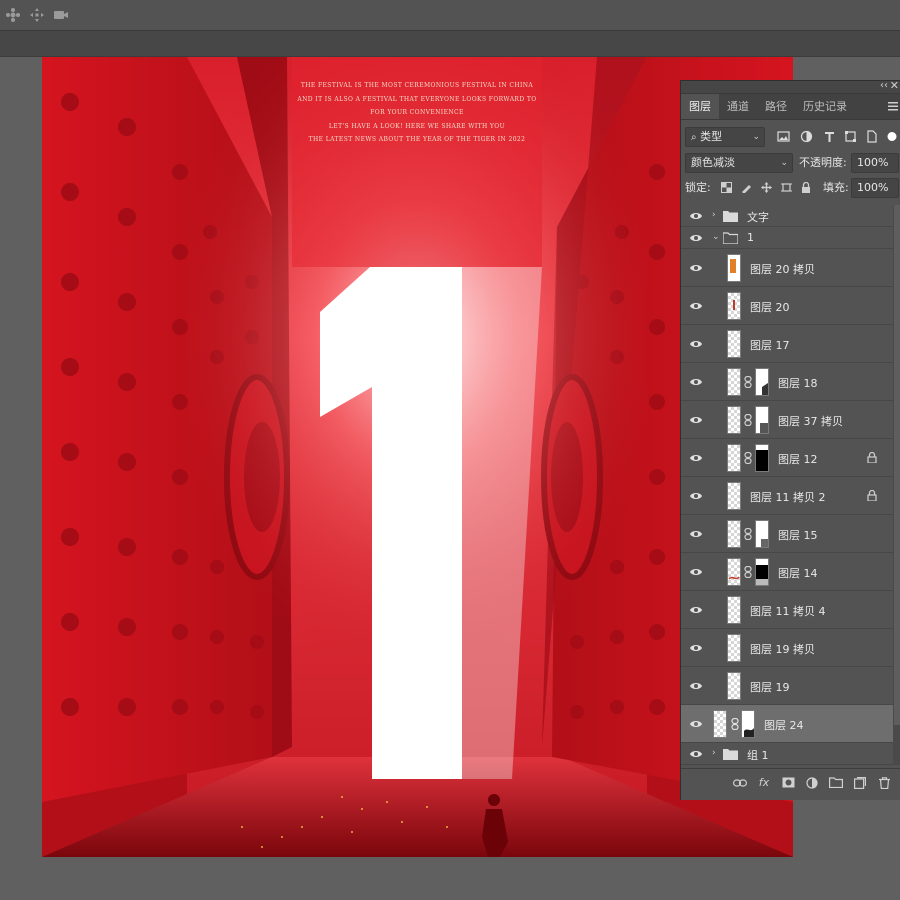  I want to click on layer-name: 图层 11 拷贝 4, so click(788, 611).